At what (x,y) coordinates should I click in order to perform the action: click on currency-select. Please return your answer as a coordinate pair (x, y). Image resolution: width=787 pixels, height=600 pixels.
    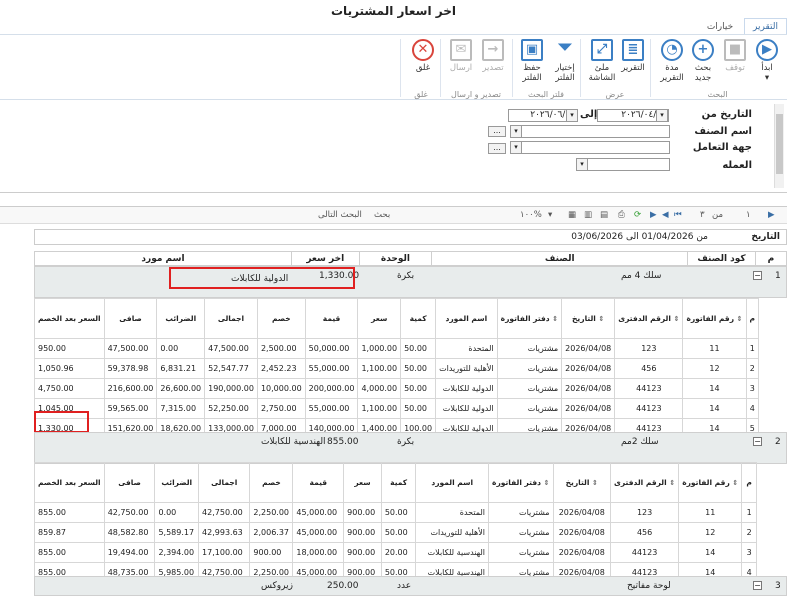
    Looking at the image, I should click on (623, 164).